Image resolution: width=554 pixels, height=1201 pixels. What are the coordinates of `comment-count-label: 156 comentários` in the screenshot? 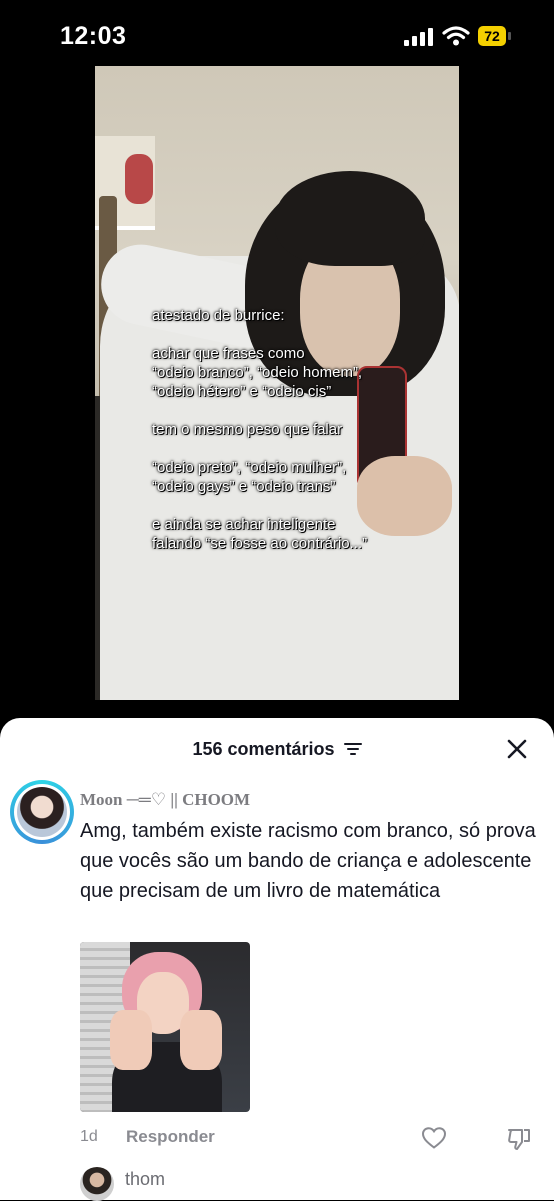 It's located at (263, 748).